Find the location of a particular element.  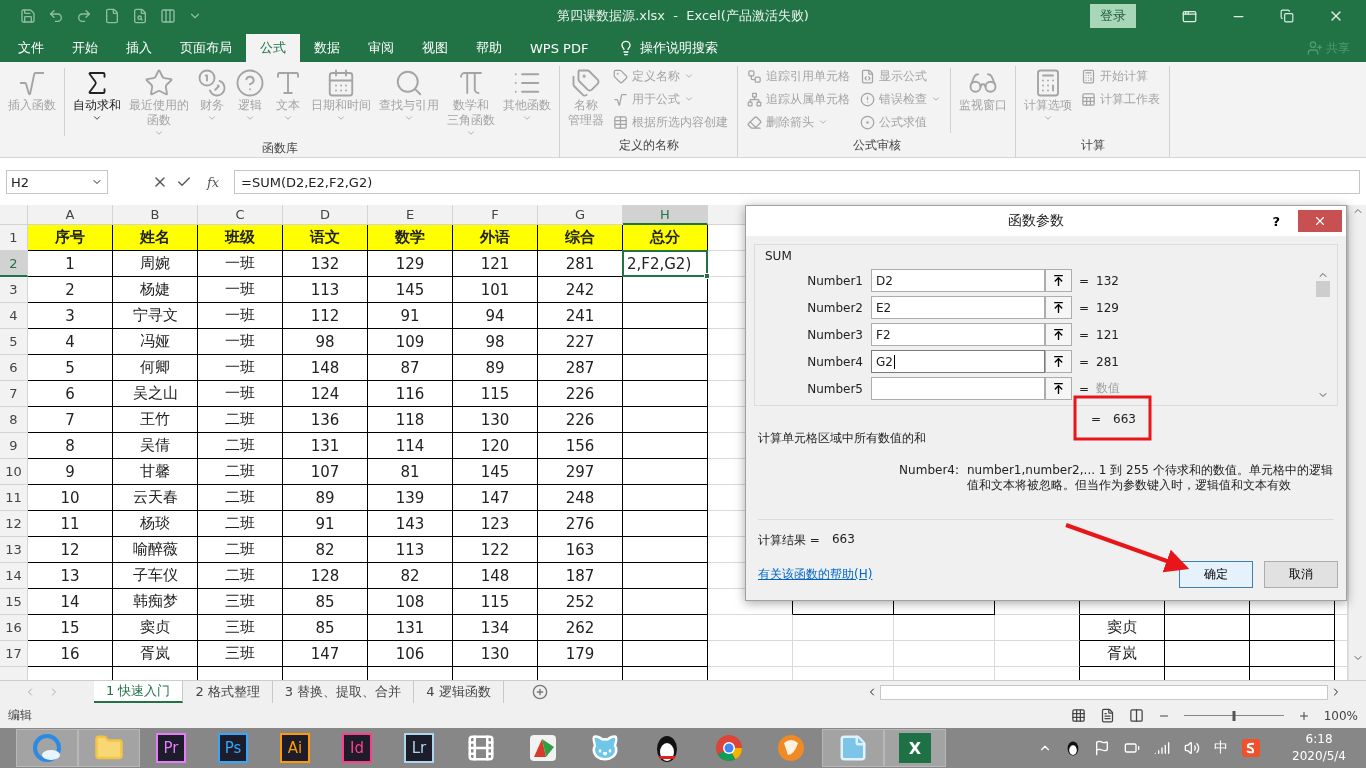

chrome-icon is located at coordinates (729, 748).